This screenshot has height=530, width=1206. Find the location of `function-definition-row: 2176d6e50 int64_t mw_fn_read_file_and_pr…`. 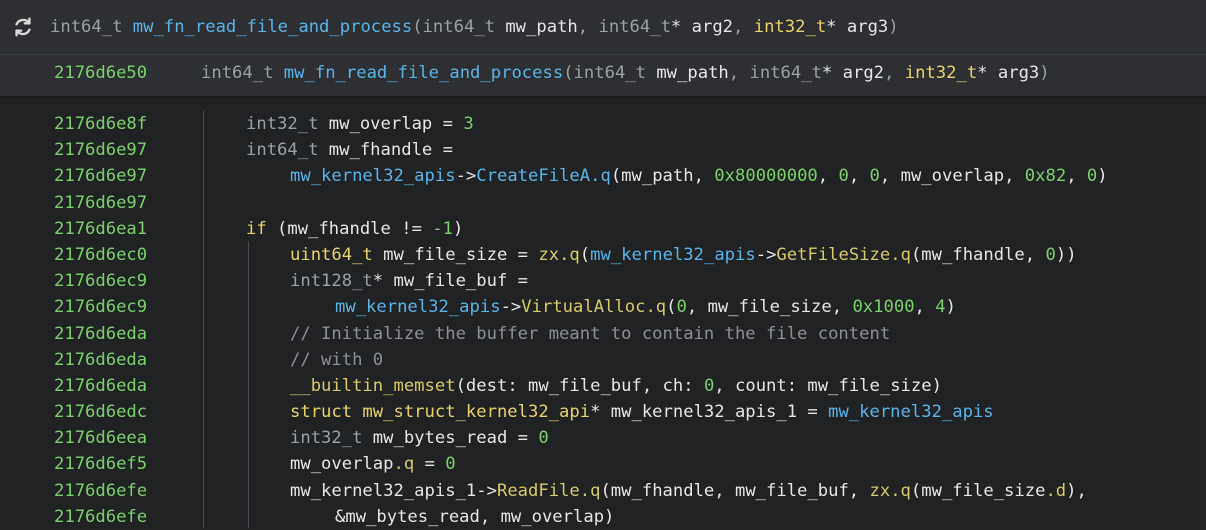

function-definition-row: 2176d6e50 int64_t mw_fn_read_file_and_pr… is located at coordinates (603, 75).